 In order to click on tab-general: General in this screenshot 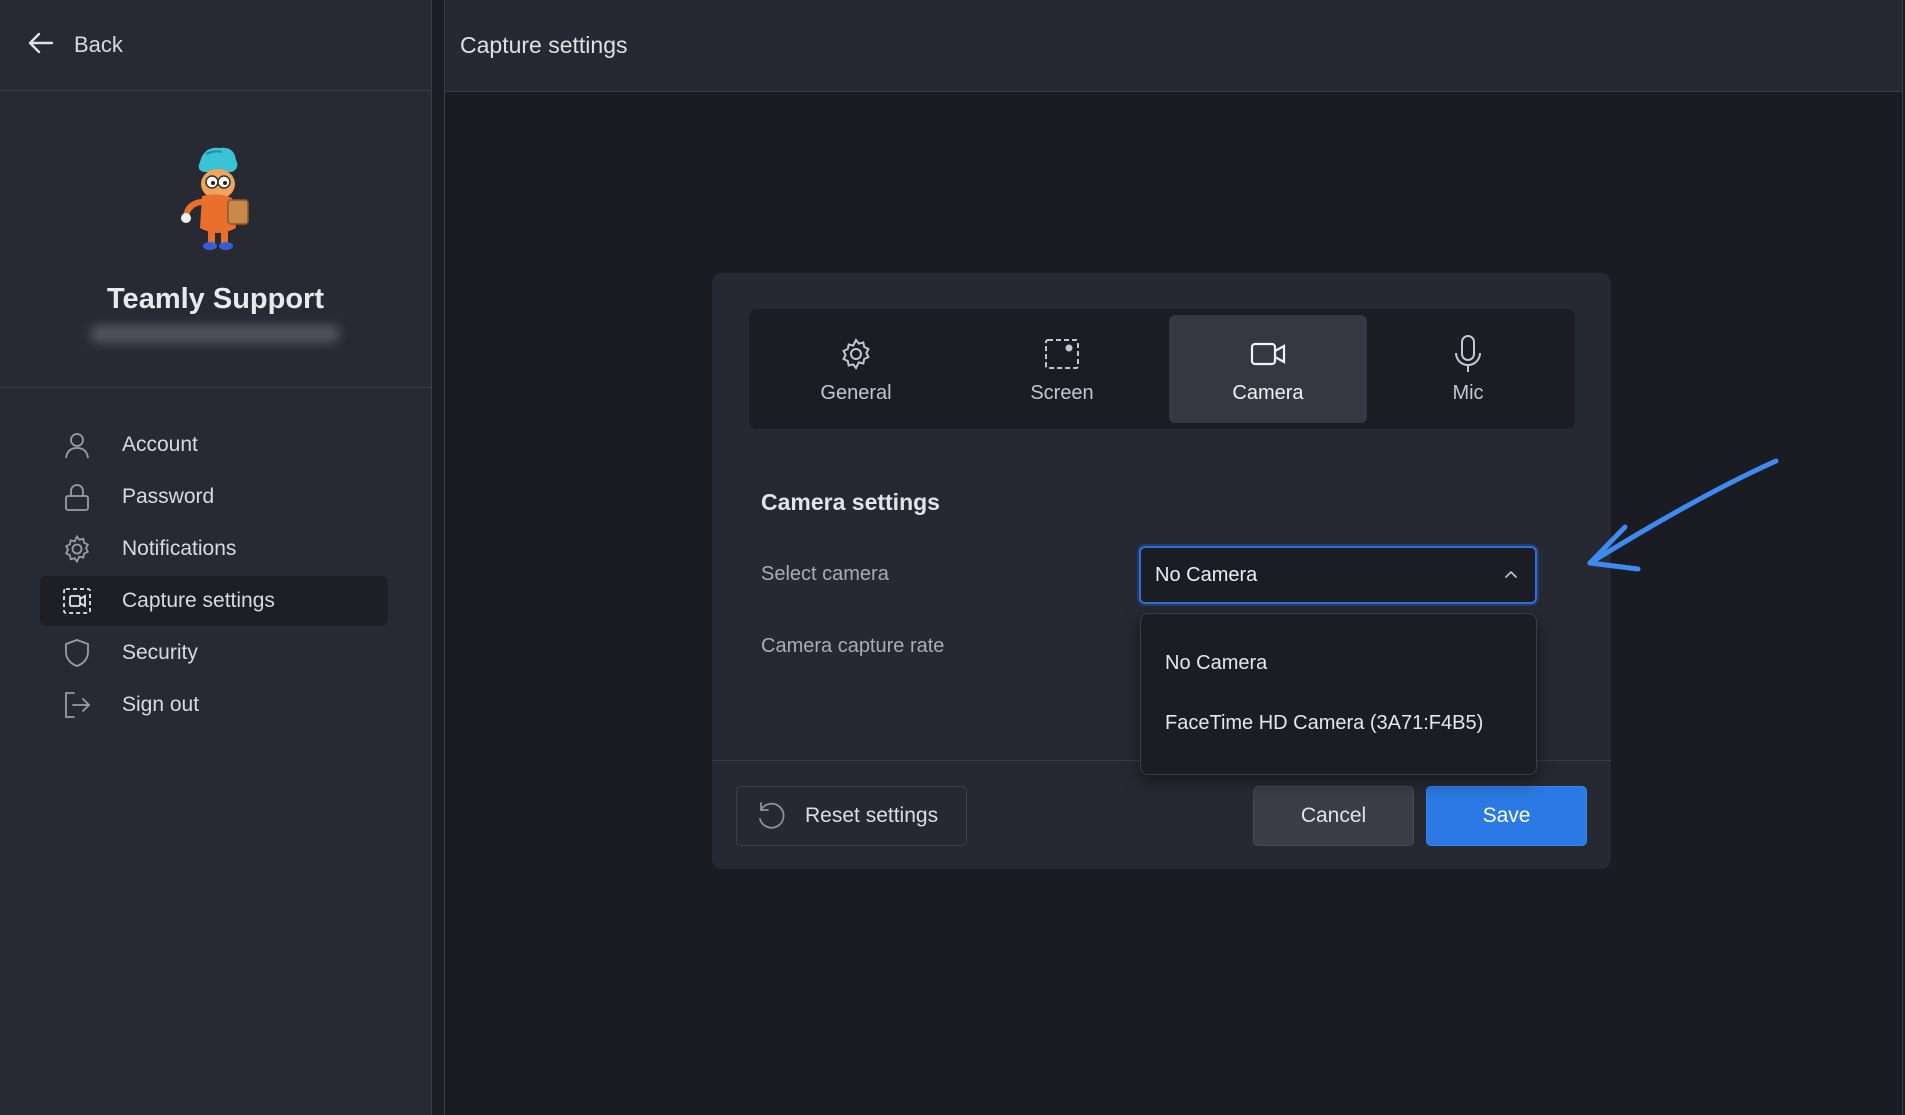, I will do `click(856, 369)`.